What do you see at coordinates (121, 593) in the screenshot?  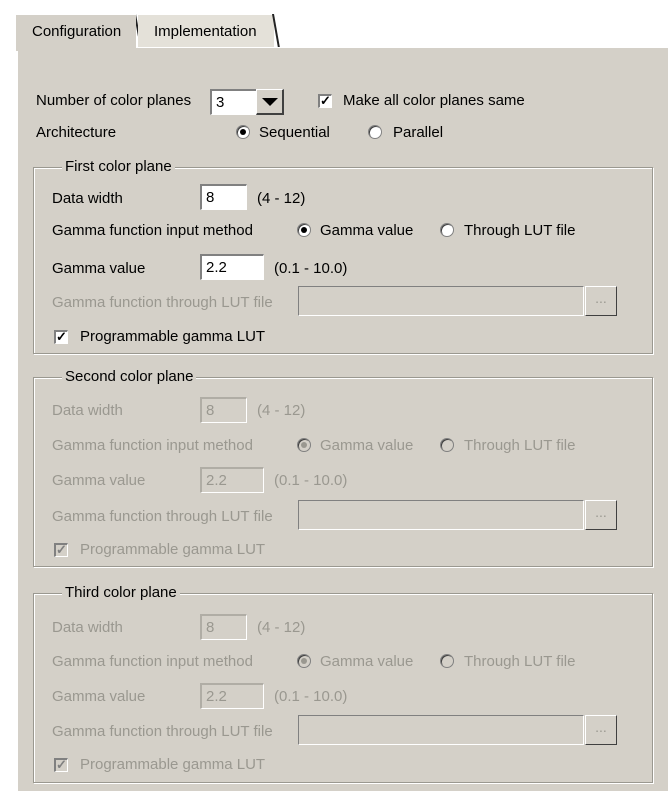 I see `third-plane-title: Third color plane` at bounding box center [121, 593].